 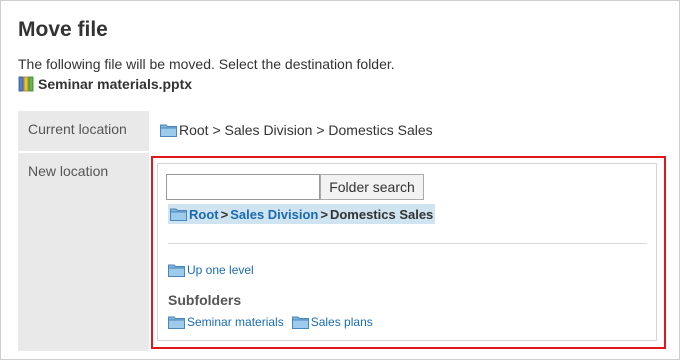 I want to click on current-location-label: Current location, so click(x=83, y=131).